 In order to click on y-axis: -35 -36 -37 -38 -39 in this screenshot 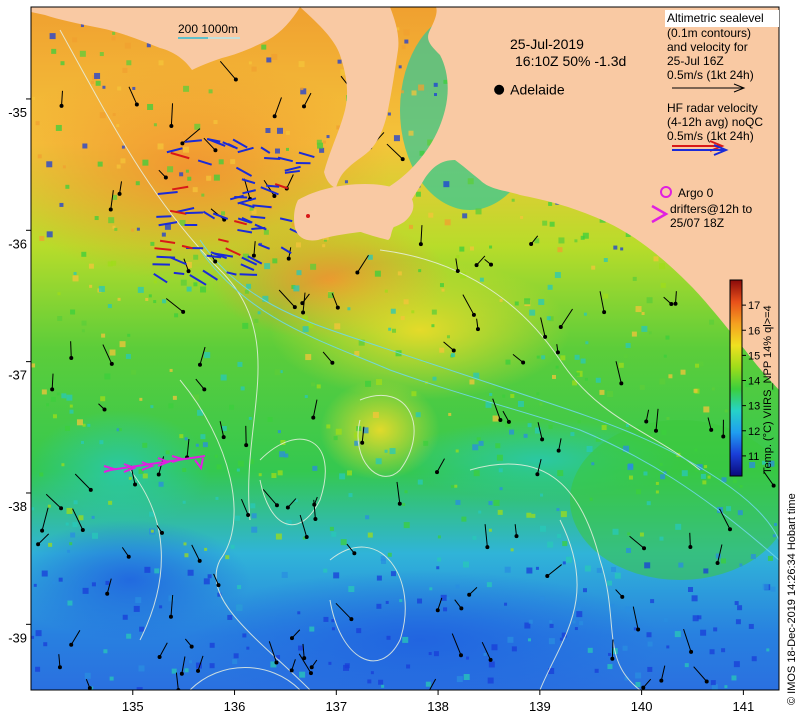, I will do `click(19, 371)`.